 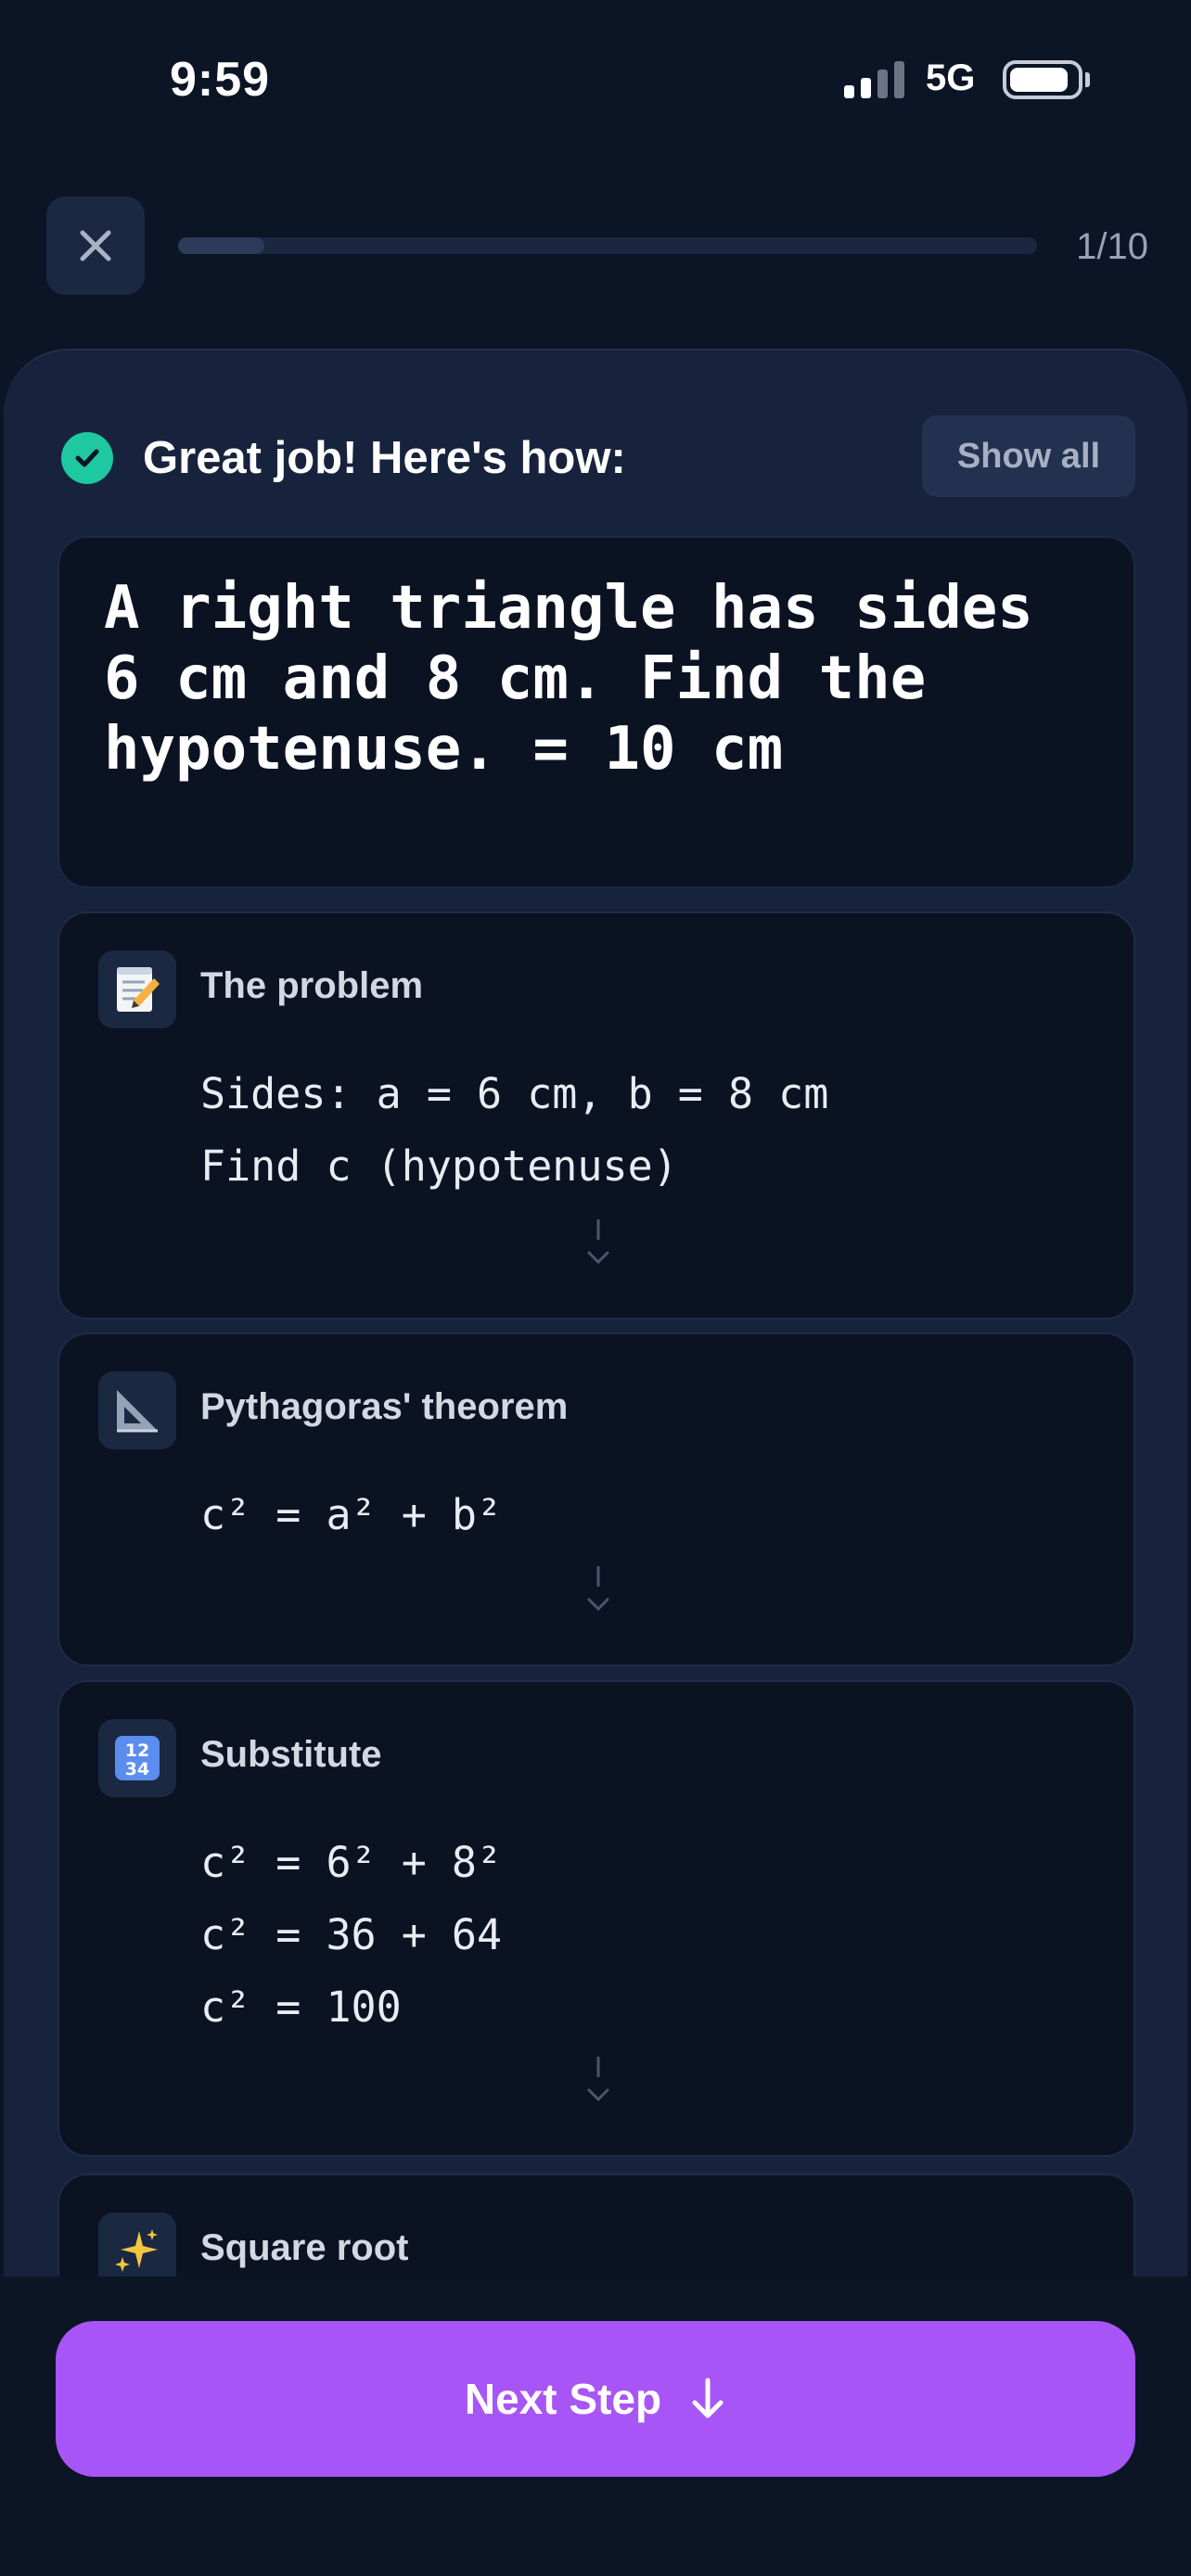 I want to click on step-content: c² = a² + b², so click(x=351, y=1515).